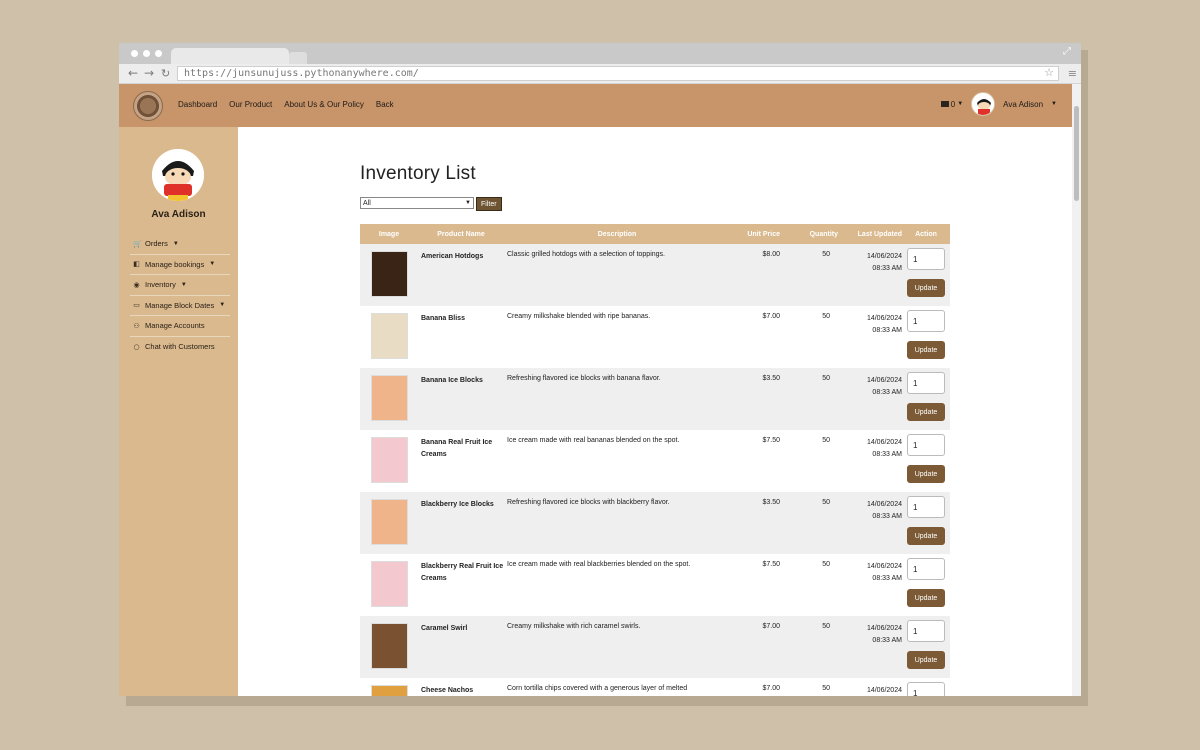 The height and width of the screenshot is (750, 1200). I want to click on category-filter-select: All ▼, so click(417, 203).